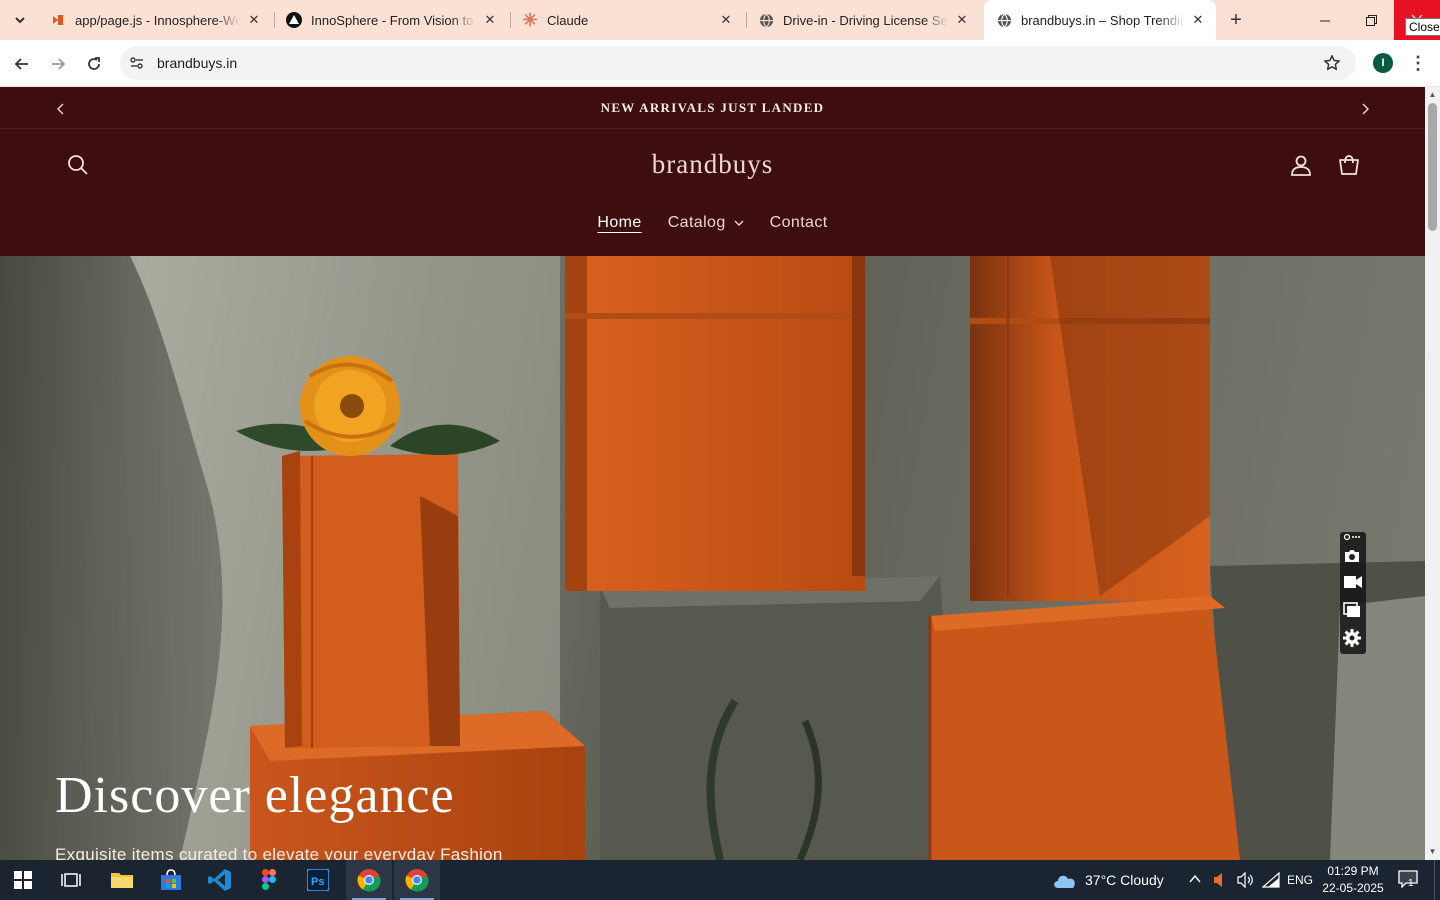 This screenshot has height=900, width=1440. I want to click on figma-icon, so click(269, 879).